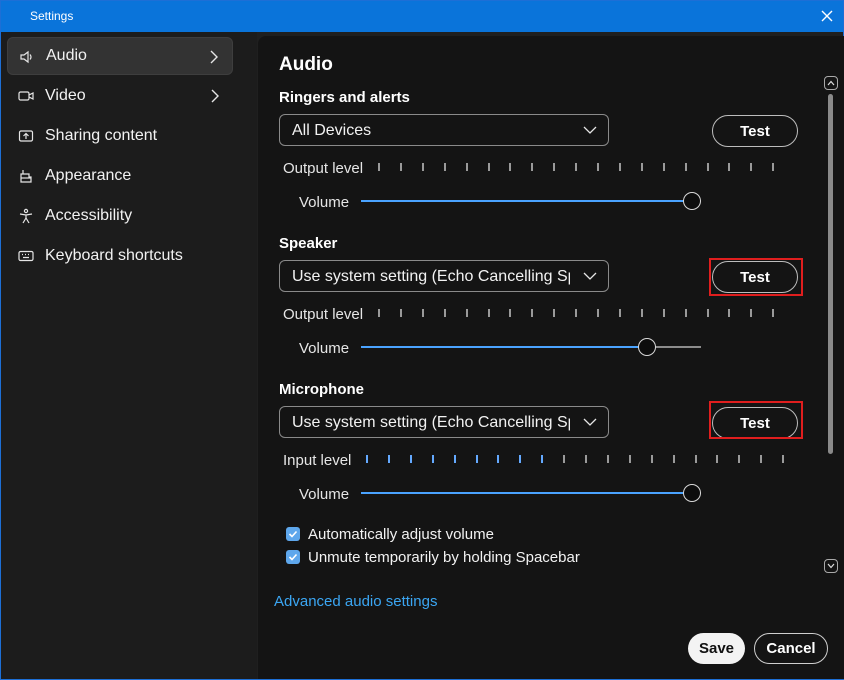 Image resolution: width=844 pixels, height=680 pixels. Describe the element at coordinates (324, 494) in the screenshot. I see `microphone-volume-label: Volume` at that location.